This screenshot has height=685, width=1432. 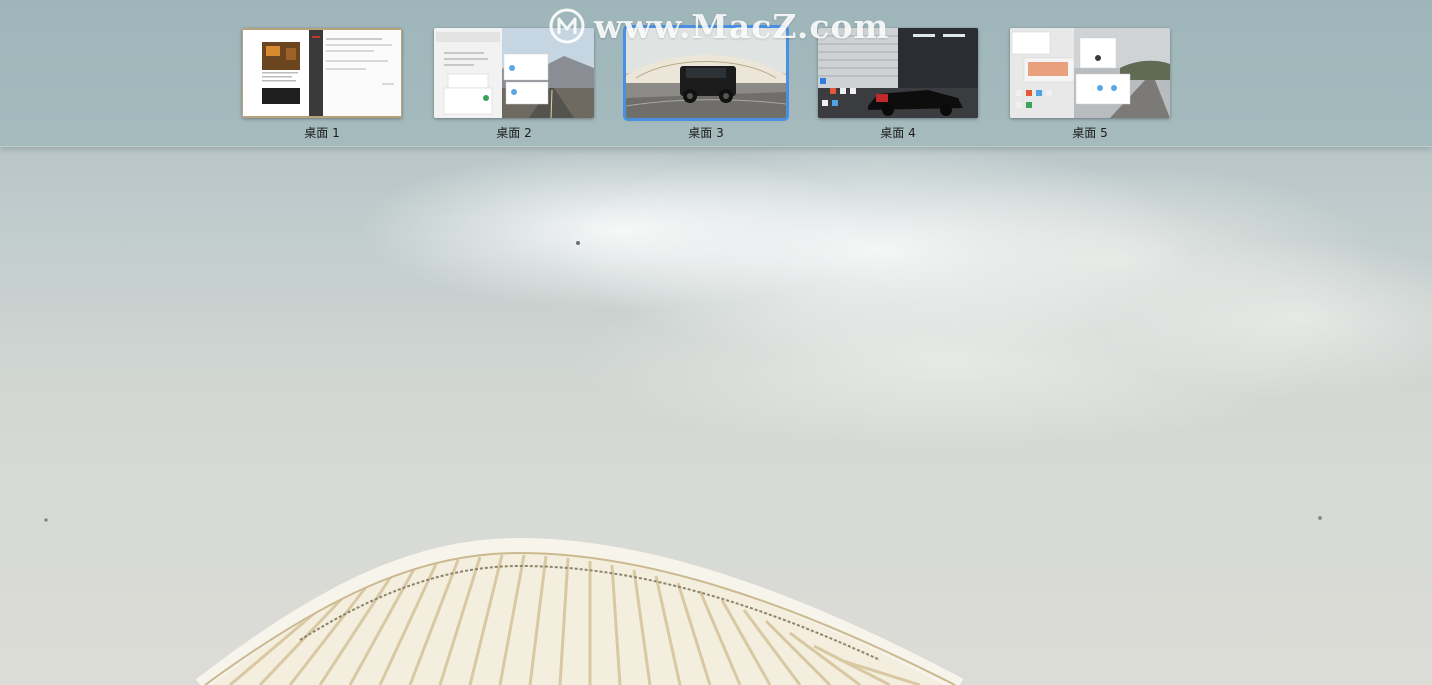 I want to click on space-1-wallpaper, so click(x=322, y=73).